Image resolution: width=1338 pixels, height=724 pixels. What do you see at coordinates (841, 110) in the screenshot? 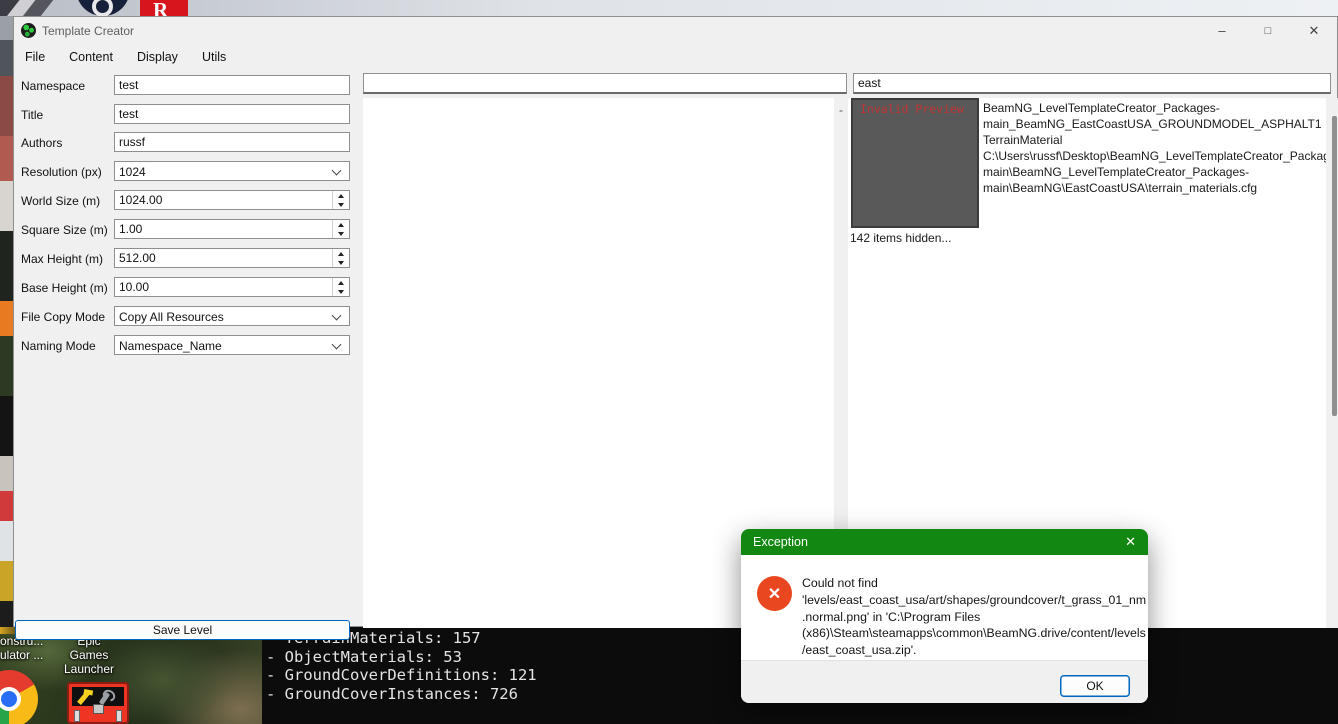
I see `item-collapse-marker: -` at bounding box center [841, 110].